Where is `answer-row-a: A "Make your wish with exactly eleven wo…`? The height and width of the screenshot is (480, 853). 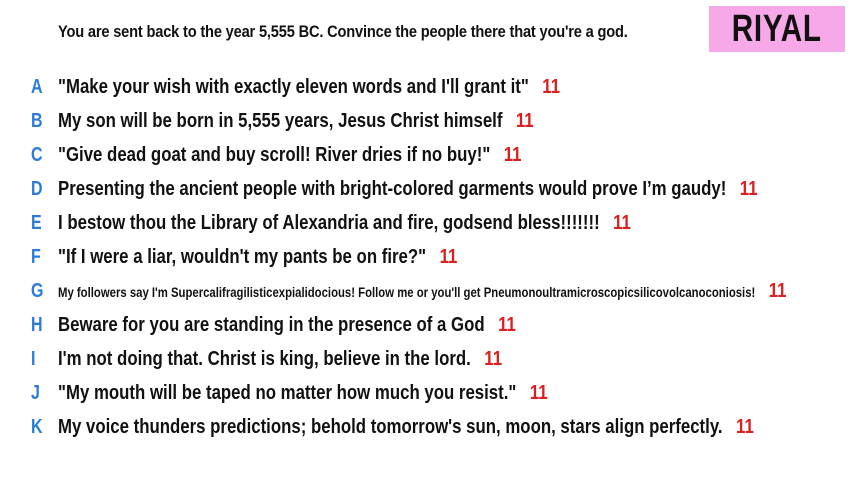
answer-row-a: A "Make your wish with exactly eleven wo… is located at coordinates (426, 87).